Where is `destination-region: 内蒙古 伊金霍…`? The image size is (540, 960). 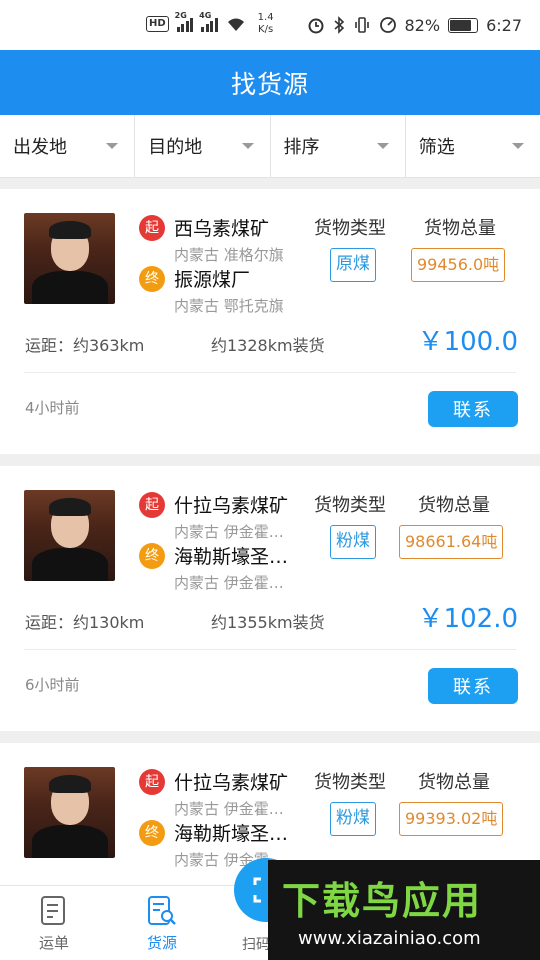
destination-region: 内蒙古 伊金霍… is located at coordinates (229, 583).